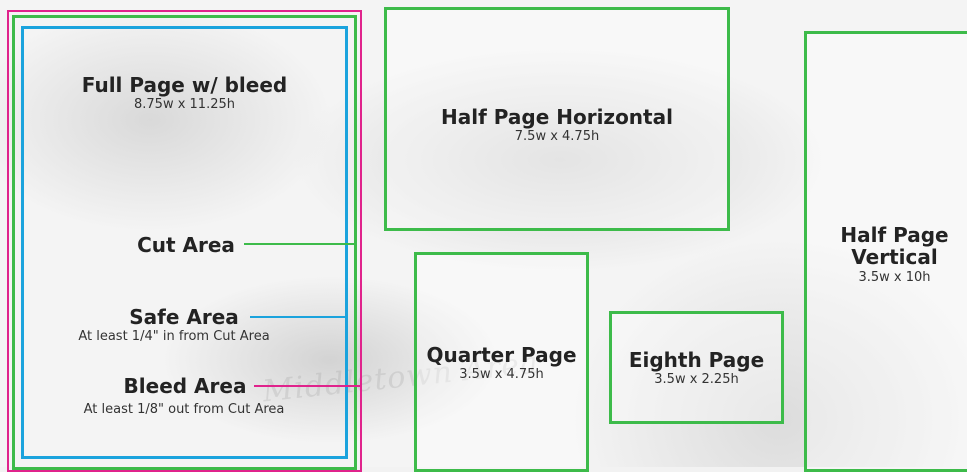 The height and width of the screenshot is (472, 967). I want to click on eighth-page-box: Eighth Page 3.5w x 2.25h, so click(696, 367).